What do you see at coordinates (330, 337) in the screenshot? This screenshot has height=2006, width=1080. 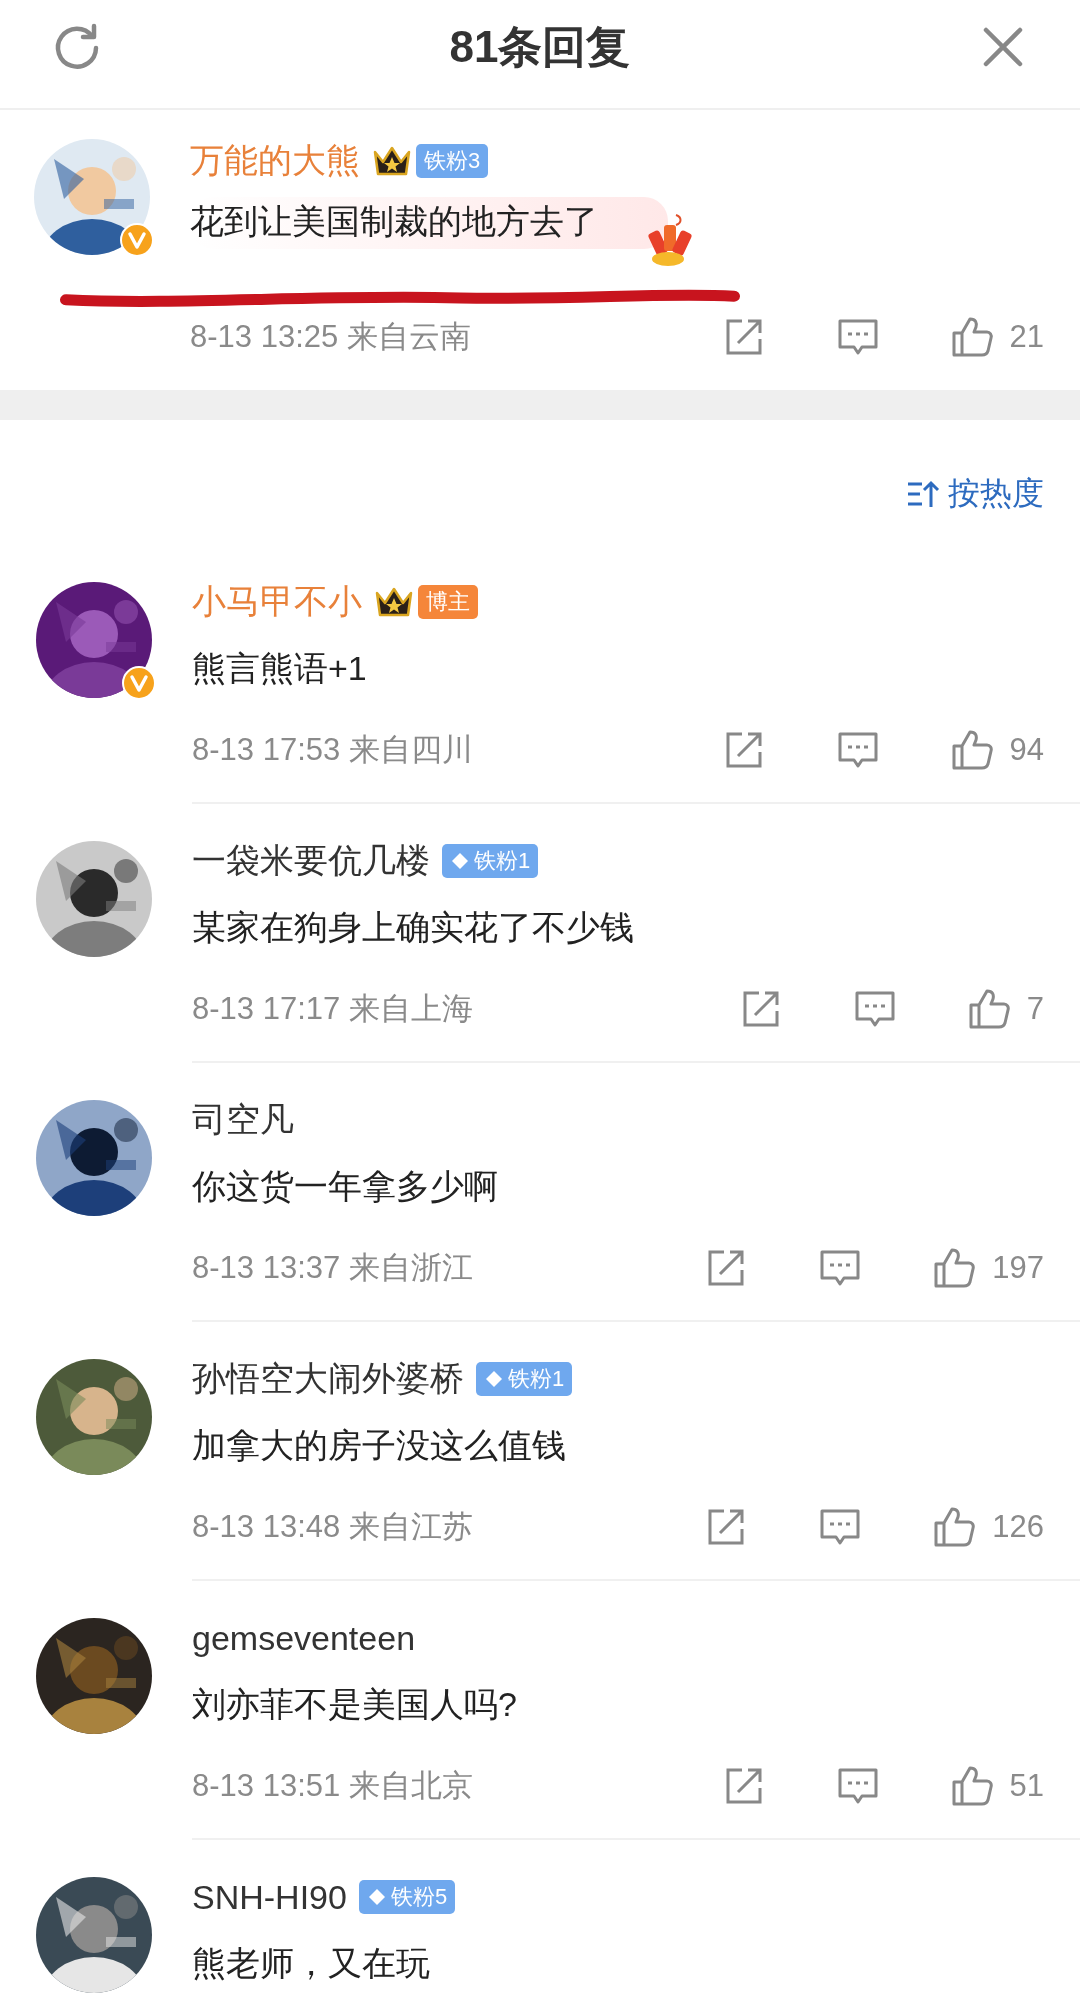 I see `comment-time-location: 8-13 13:25 来自云南` at bounding box center [330, 337].